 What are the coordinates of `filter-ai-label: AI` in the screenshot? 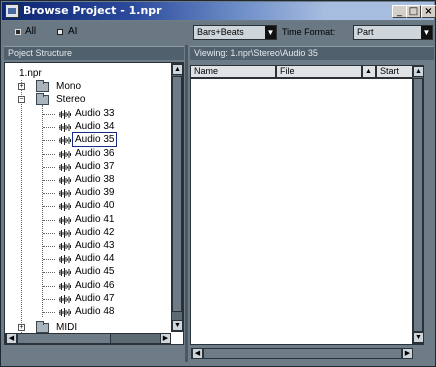 It's located at (73, 31).